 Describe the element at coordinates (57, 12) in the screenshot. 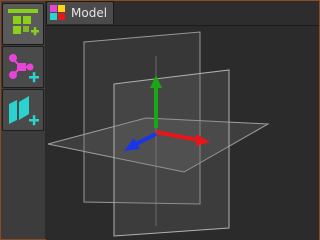

I see `model-icon` at that location.